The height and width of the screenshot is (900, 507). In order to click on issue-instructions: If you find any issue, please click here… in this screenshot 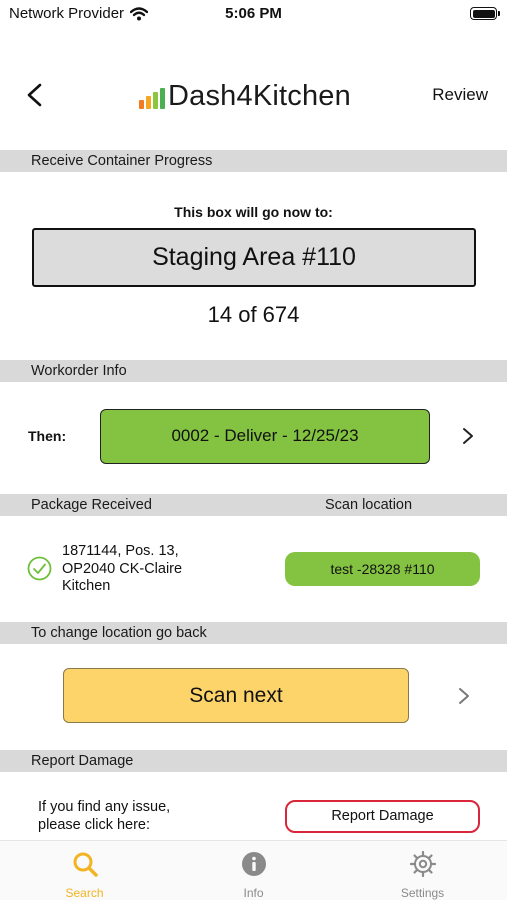, I will do `click(104, 816)`.